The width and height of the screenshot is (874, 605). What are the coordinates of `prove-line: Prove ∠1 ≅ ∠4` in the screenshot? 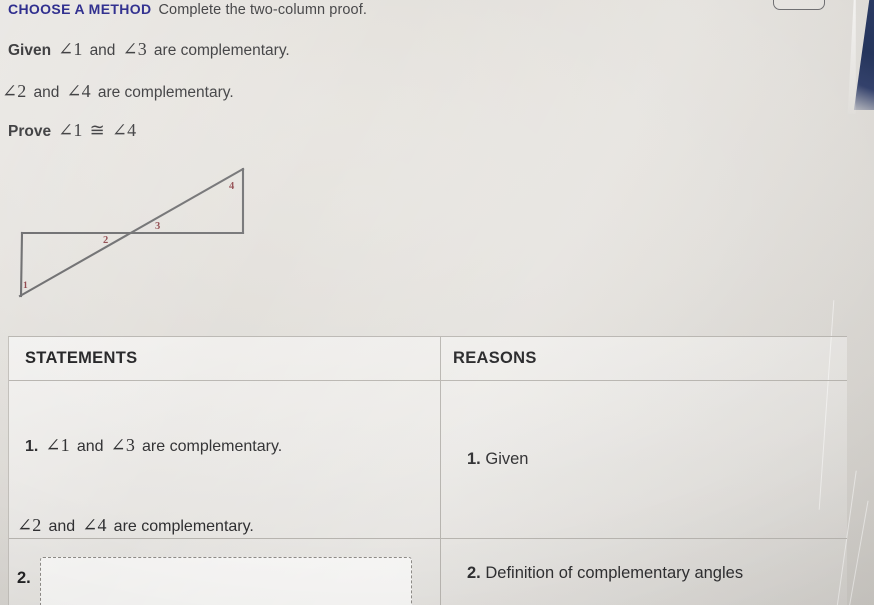 It's located at (72, 130).